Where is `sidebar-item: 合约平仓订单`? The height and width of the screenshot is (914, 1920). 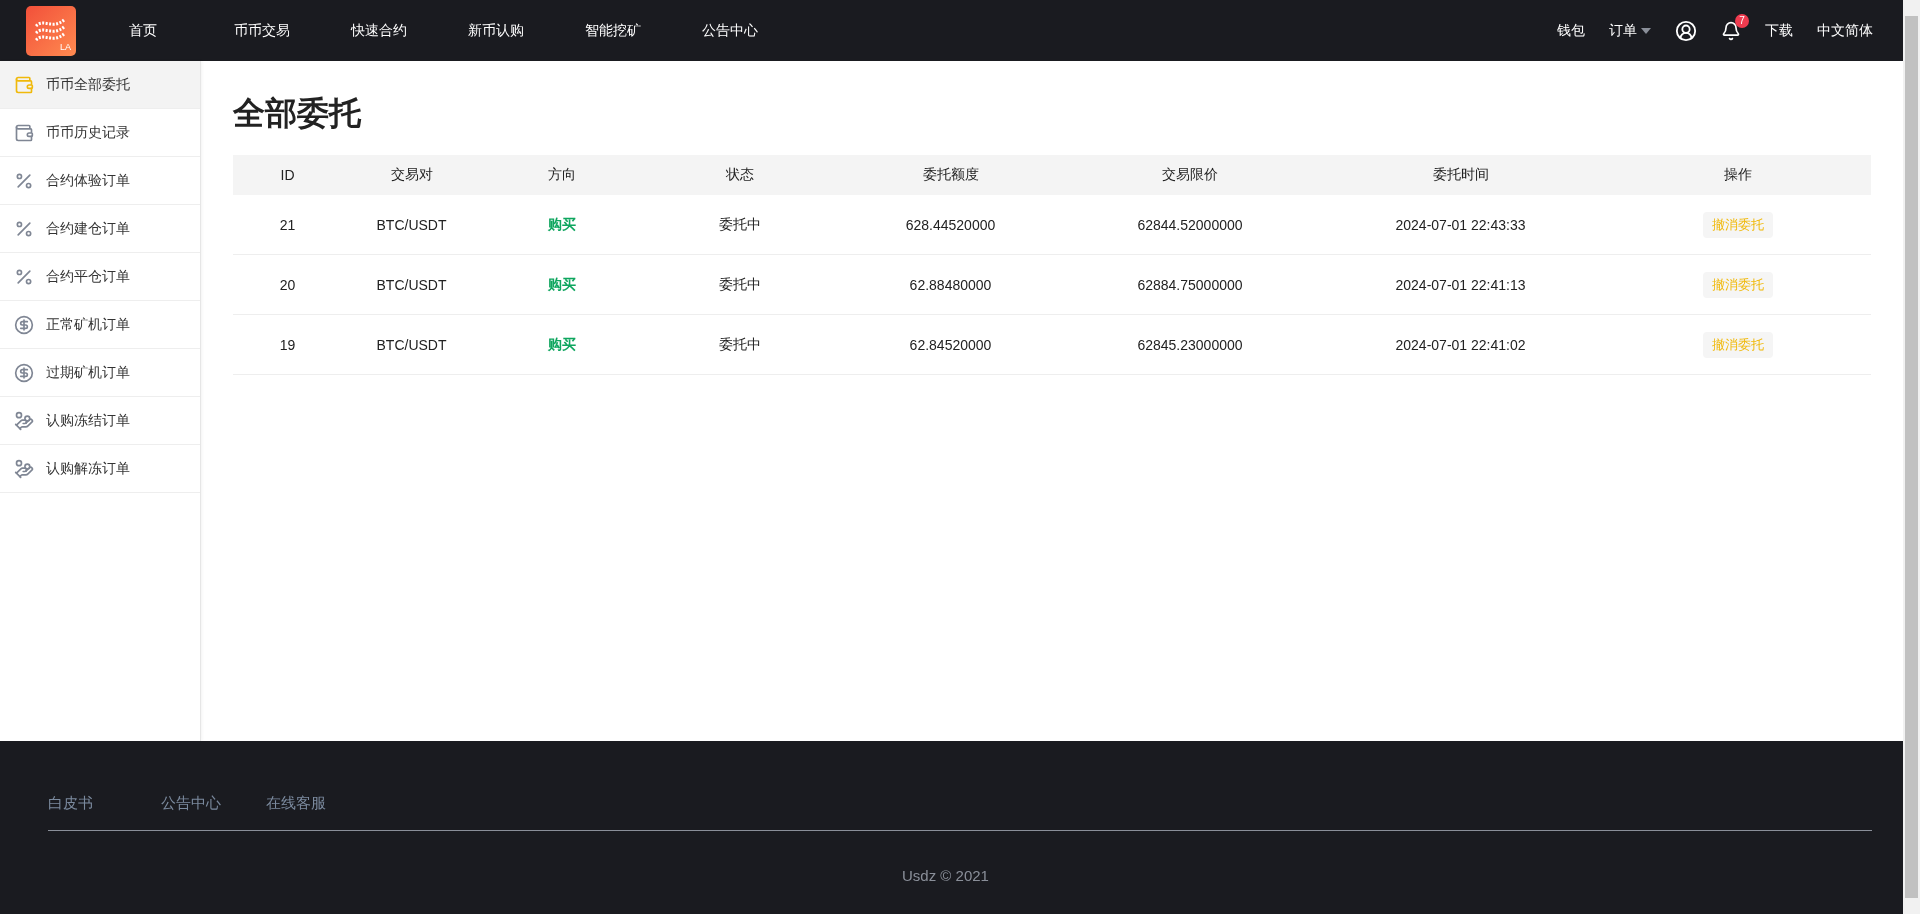
sidebar-item: 合约平仓订单 is located at coordinates (100, 277).